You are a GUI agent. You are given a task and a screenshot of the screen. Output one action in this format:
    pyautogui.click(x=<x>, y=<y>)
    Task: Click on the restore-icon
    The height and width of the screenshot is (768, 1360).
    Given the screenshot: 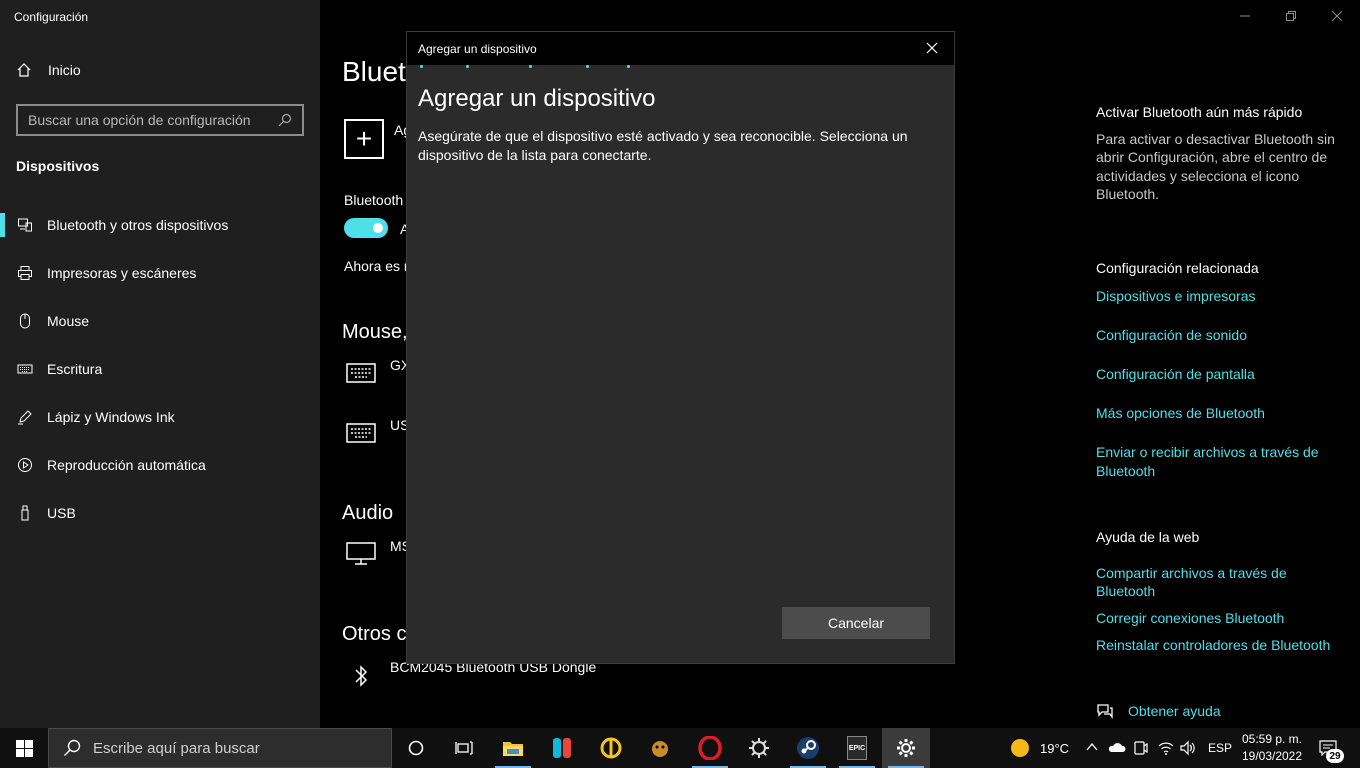 What is the action you would take?
    pyautogui.click(x=1291, y=16)
    